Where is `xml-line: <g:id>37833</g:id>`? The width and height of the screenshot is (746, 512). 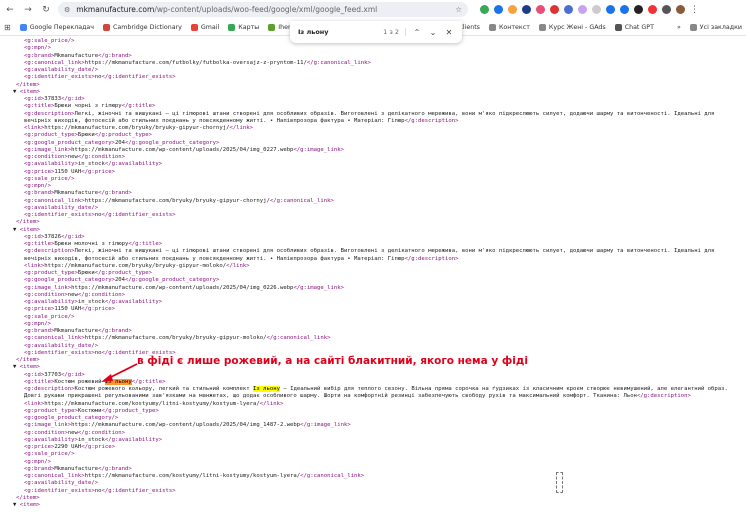
xml-line: <g:id>37833</g:id> is located at coordinates (54, 99).